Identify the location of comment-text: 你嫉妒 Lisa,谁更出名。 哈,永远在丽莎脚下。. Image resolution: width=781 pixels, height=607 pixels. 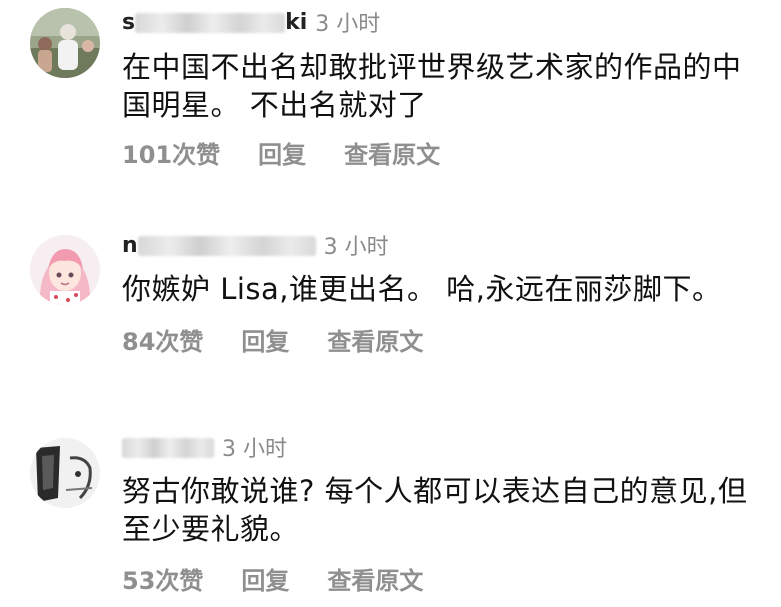
(422, 289).